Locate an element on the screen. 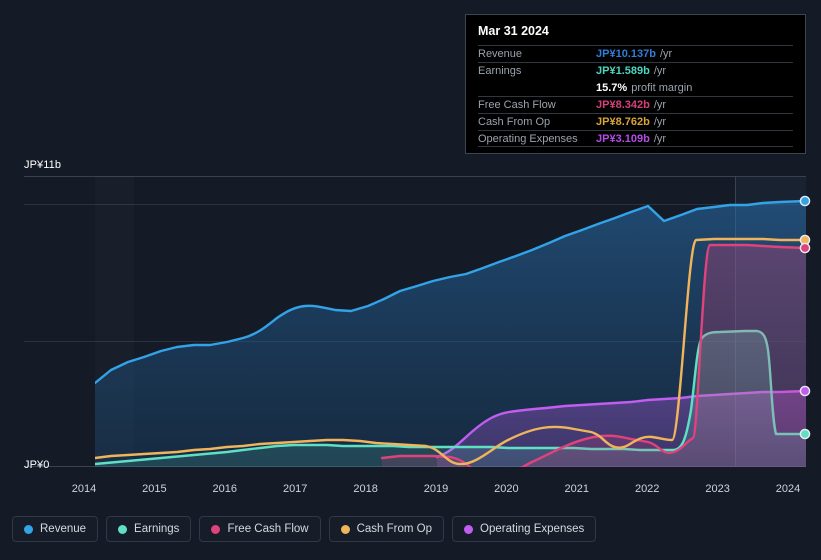  tooltip-profit-margin-label: profit margin is located at coordinates (662, 87).